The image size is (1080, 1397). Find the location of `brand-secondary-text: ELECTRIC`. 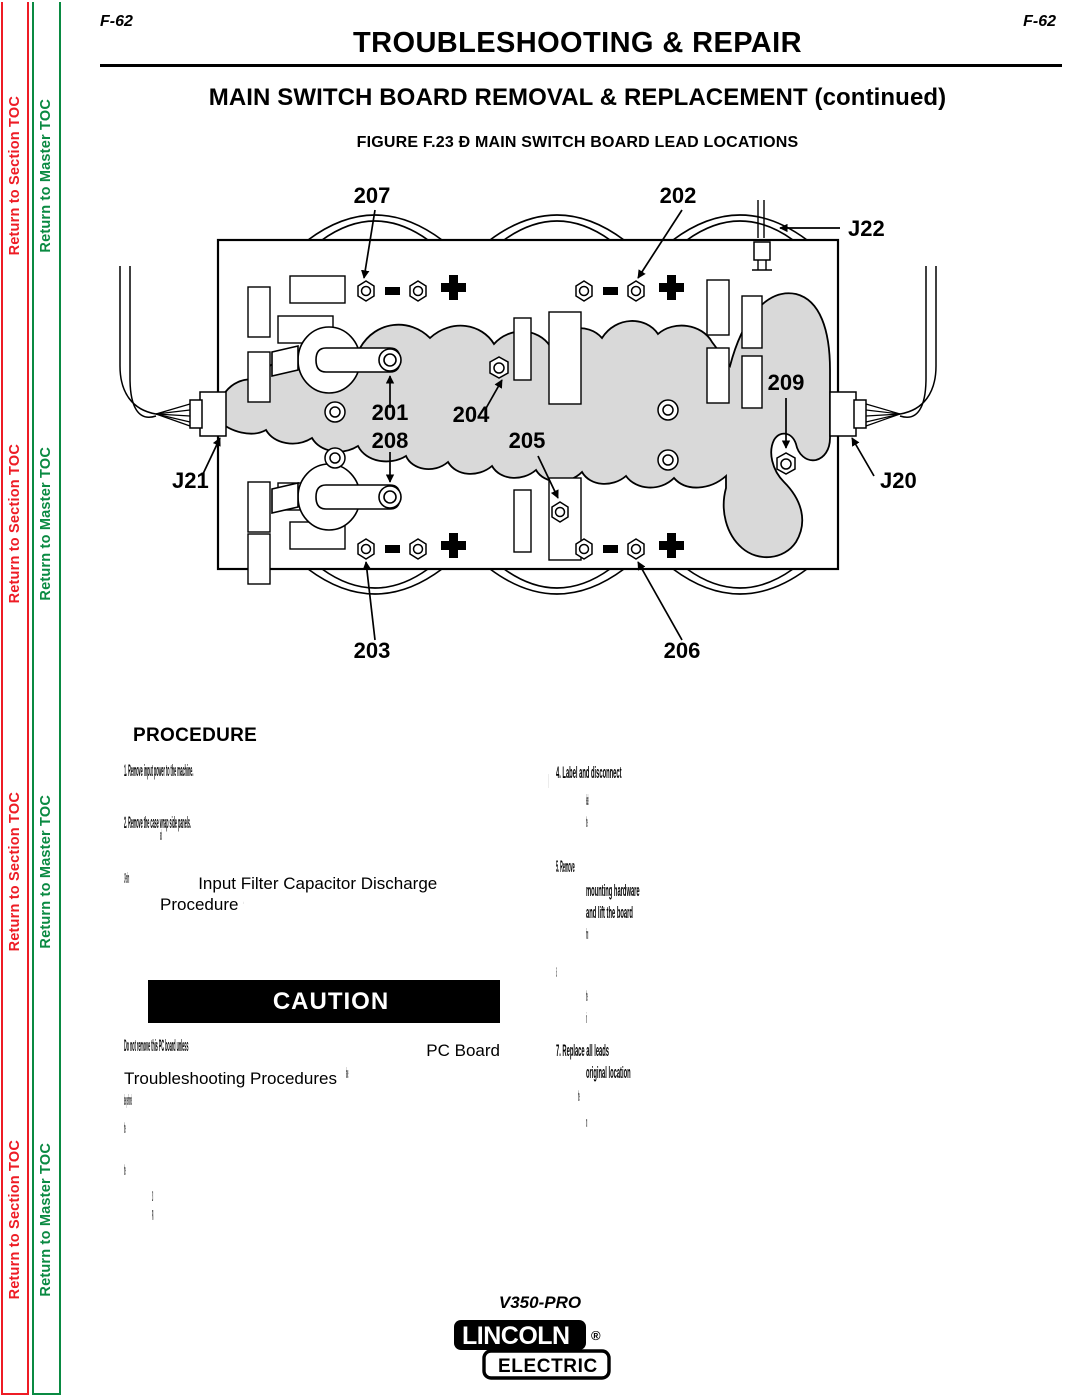

brand-secondary-text: ELECTRIC is located at coordinates (548, 1366).